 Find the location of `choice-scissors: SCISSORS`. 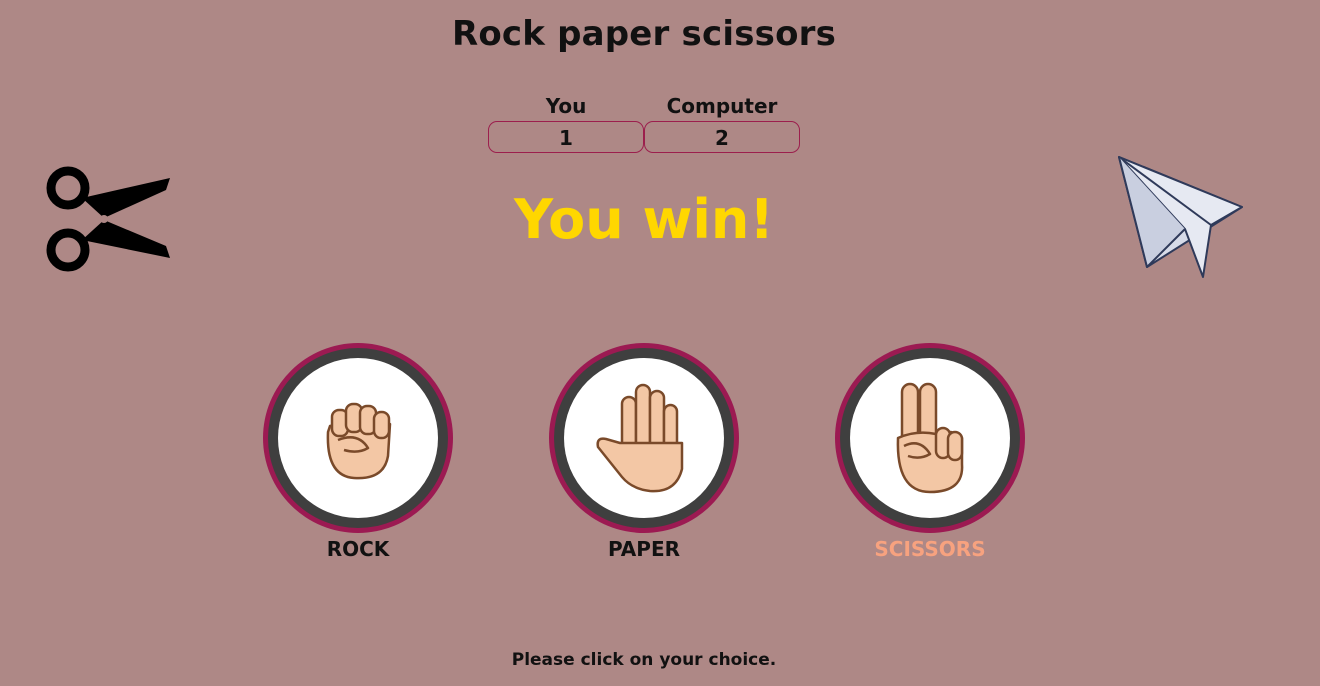

choice-scissors: SCISSORS is located at coordinates (930, 452).